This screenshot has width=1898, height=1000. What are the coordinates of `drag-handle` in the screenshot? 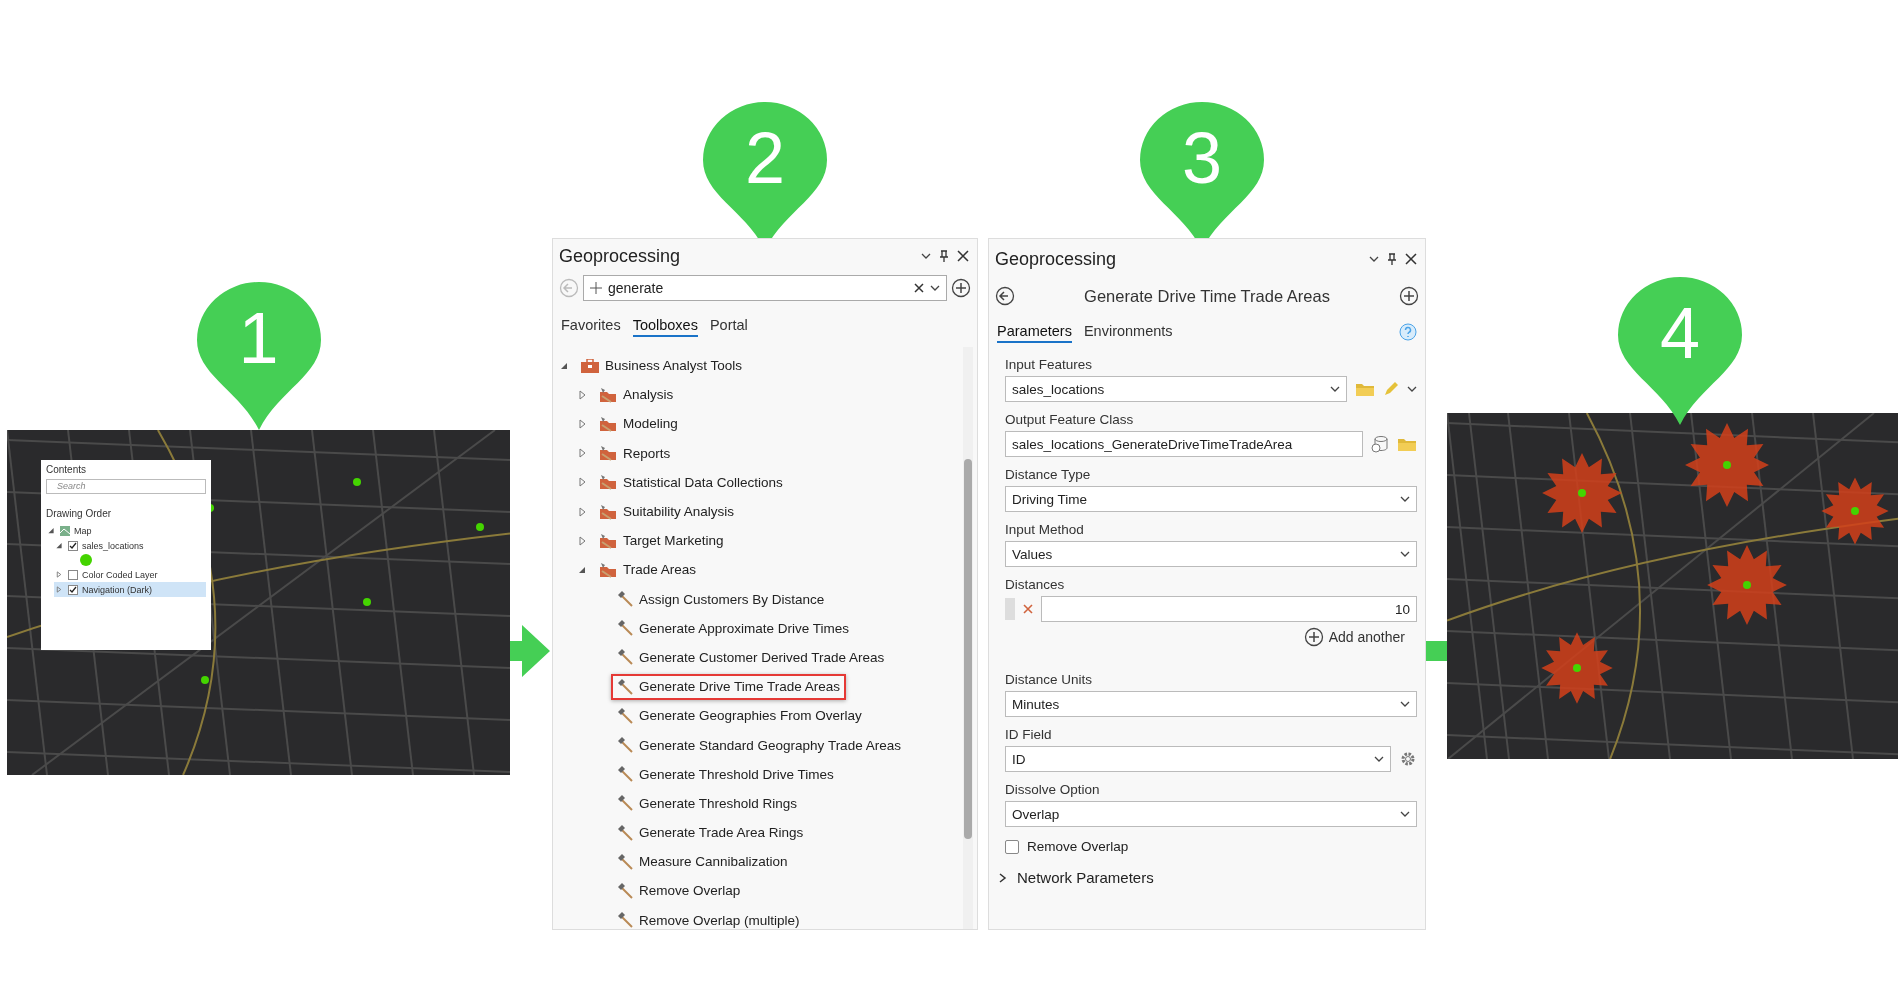 It's located at (1010, 609).